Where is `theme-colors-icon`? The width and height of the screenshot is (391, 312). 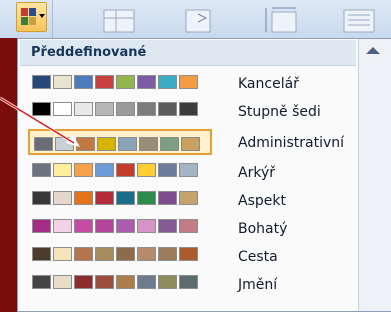 theme-colors-icon is located at coordinates (29, 17).